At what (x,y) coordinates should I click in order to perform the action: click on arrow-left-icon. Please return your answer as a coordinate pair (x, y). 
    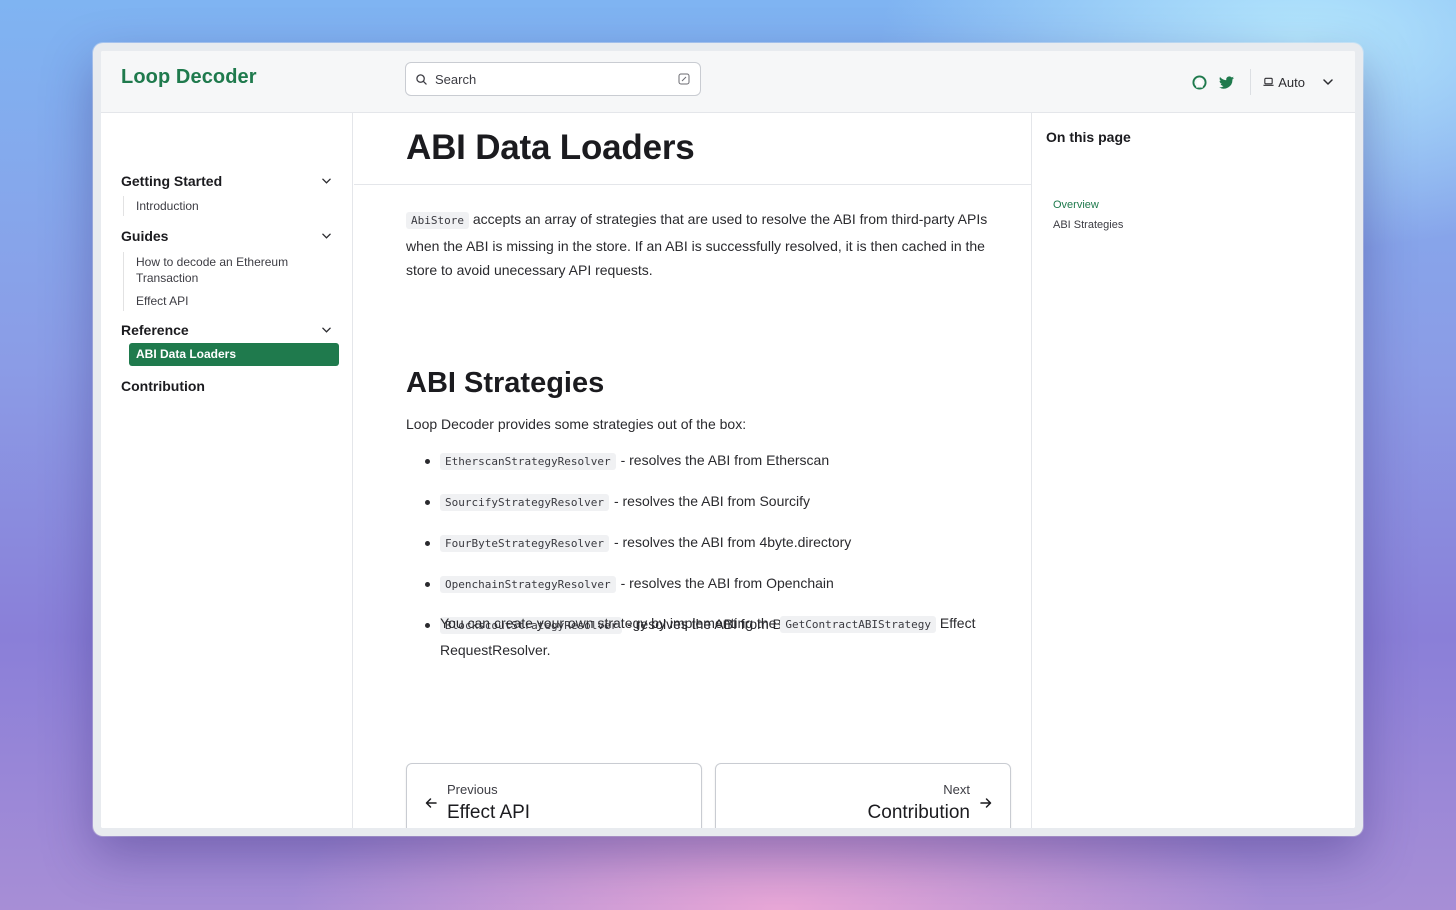
    Looking at the image, I should click on (431, 805).